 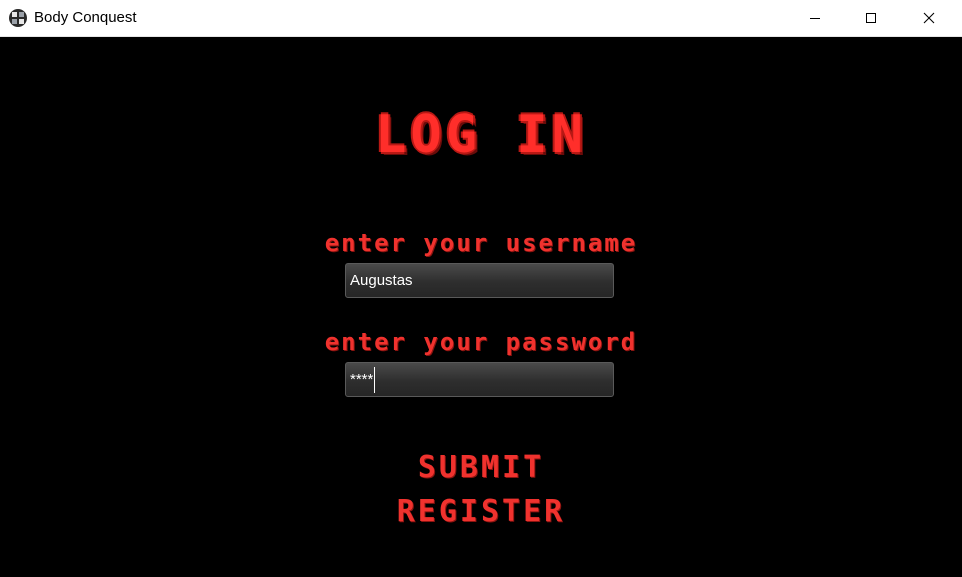 I want to click on app-logo-icon, so click(x=18, y=18).